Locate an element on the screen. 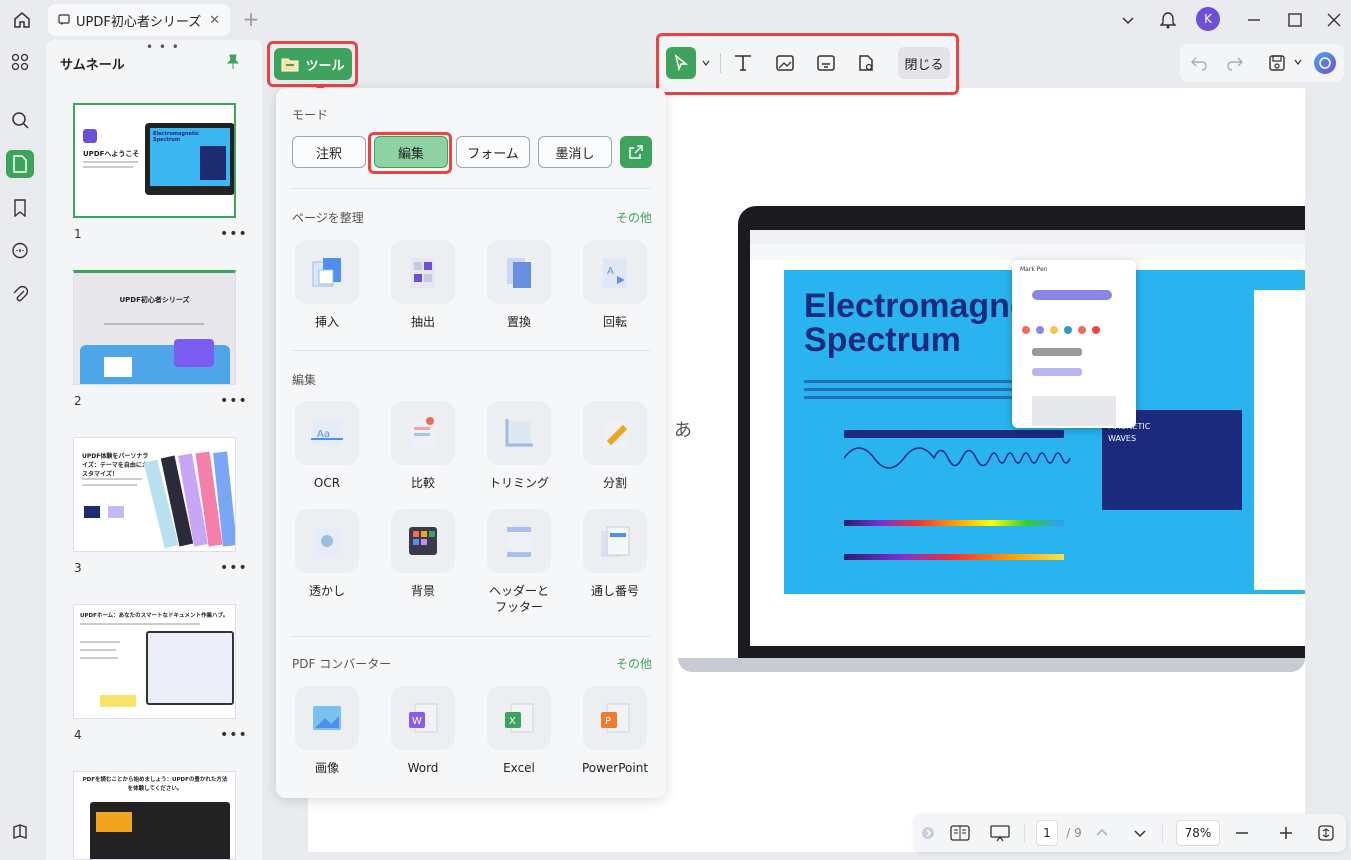 The width and height of the screenshot is (1351, 860). convert-powerpoint-tile: P PowerPoint is located at coordinates (615, 731).